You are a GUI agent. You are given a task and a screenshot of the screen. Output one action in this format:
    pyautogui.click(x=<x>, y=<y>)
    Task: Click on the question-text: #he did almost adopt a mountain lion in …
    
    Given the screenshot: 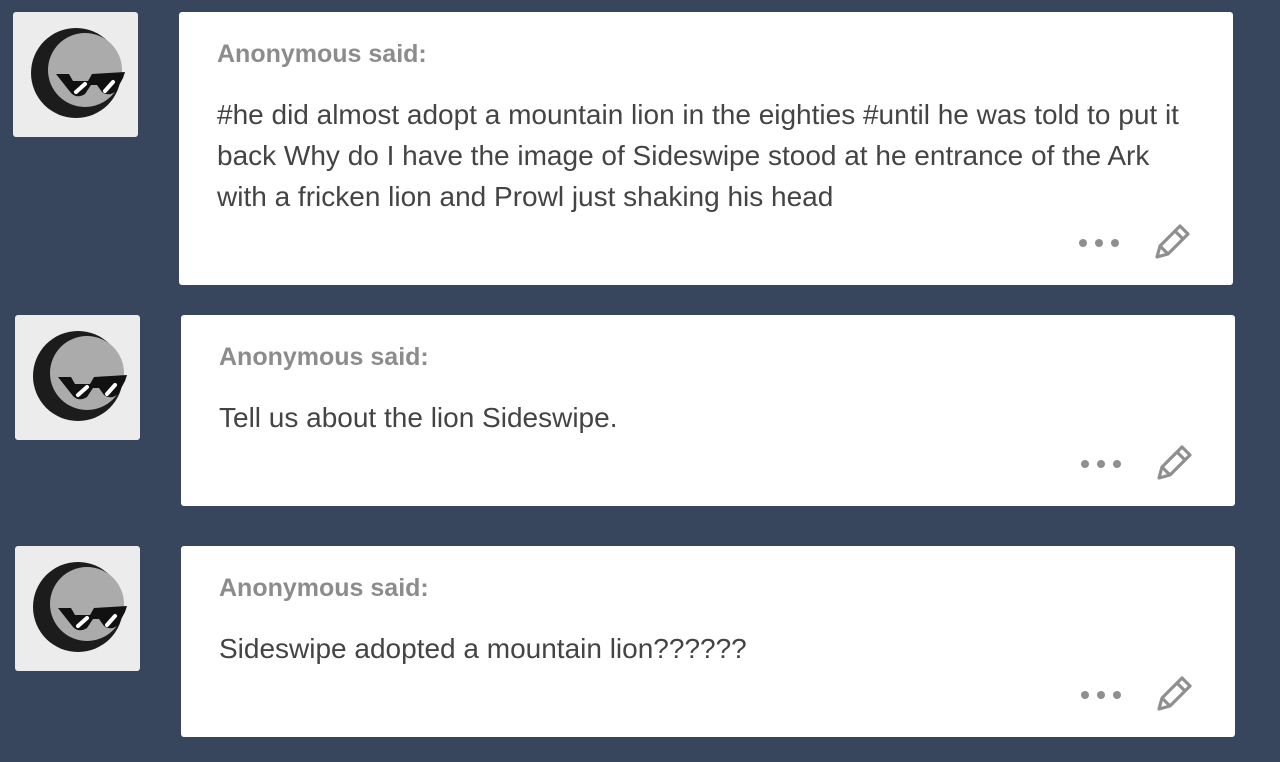 What is the action you would take?
    pyautogui.click(x=698, y=155)
    